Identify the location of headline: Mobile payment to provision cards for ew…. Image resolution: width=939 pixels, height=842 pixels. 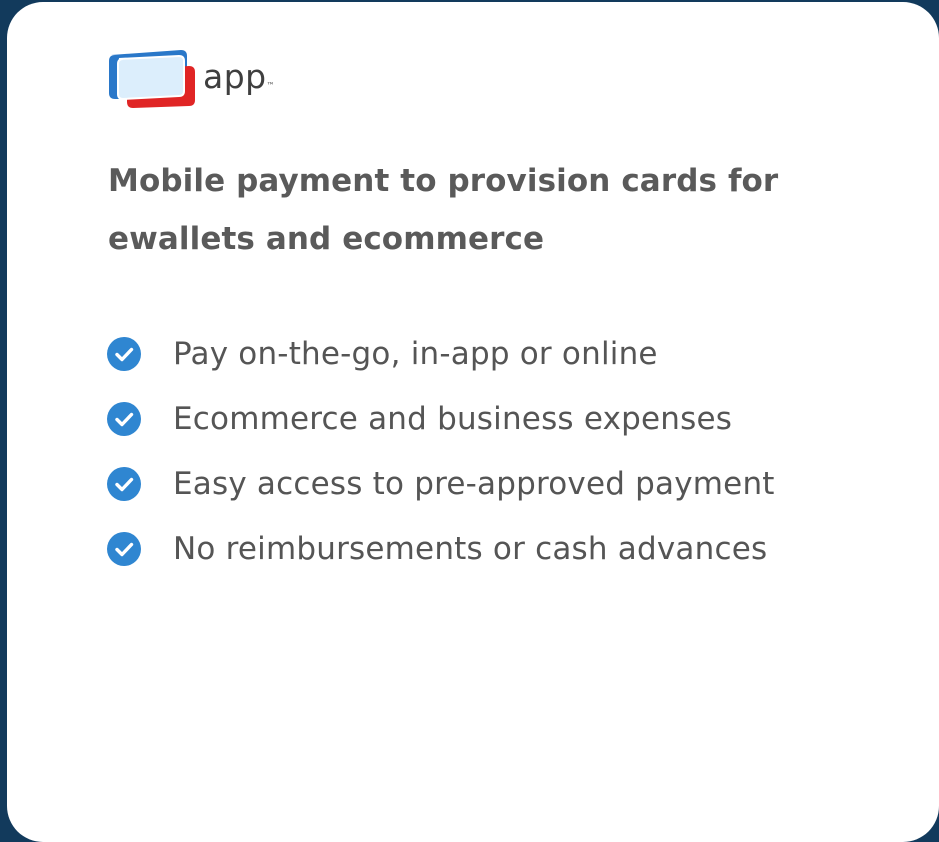
(443, 210).